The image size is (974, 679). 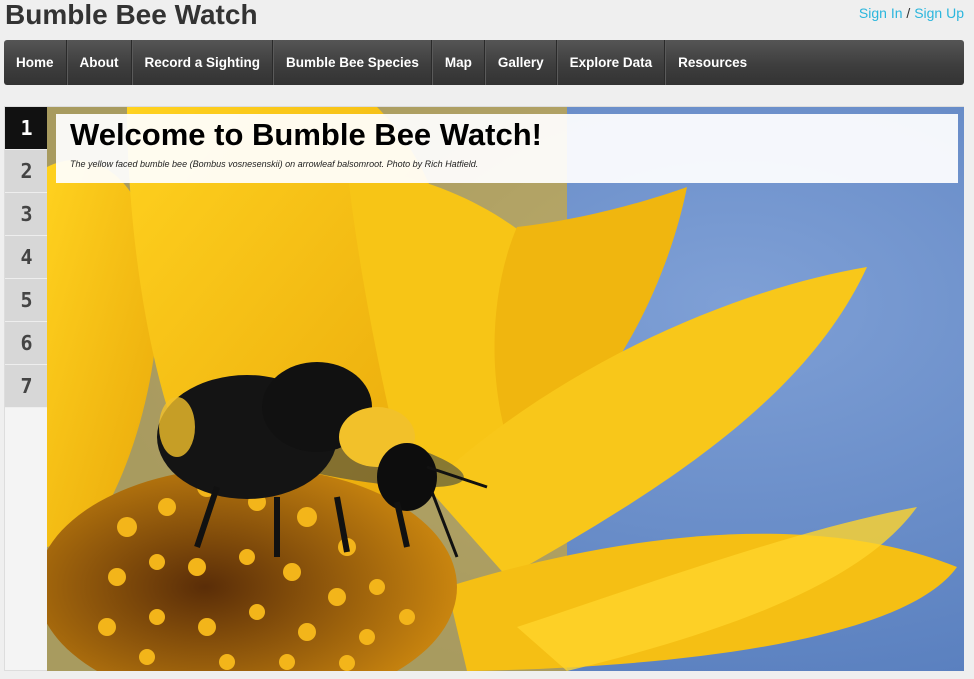 I want to click on nav-item-explore-data: Explore Data, so click(x=611, y=62).